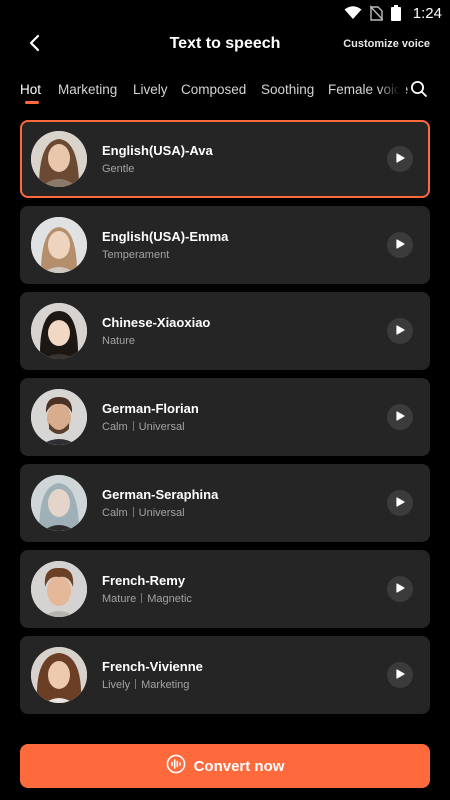 This screenshot has height=800, width=450. I want to click on avatar-vivienne, so click(59, 675).